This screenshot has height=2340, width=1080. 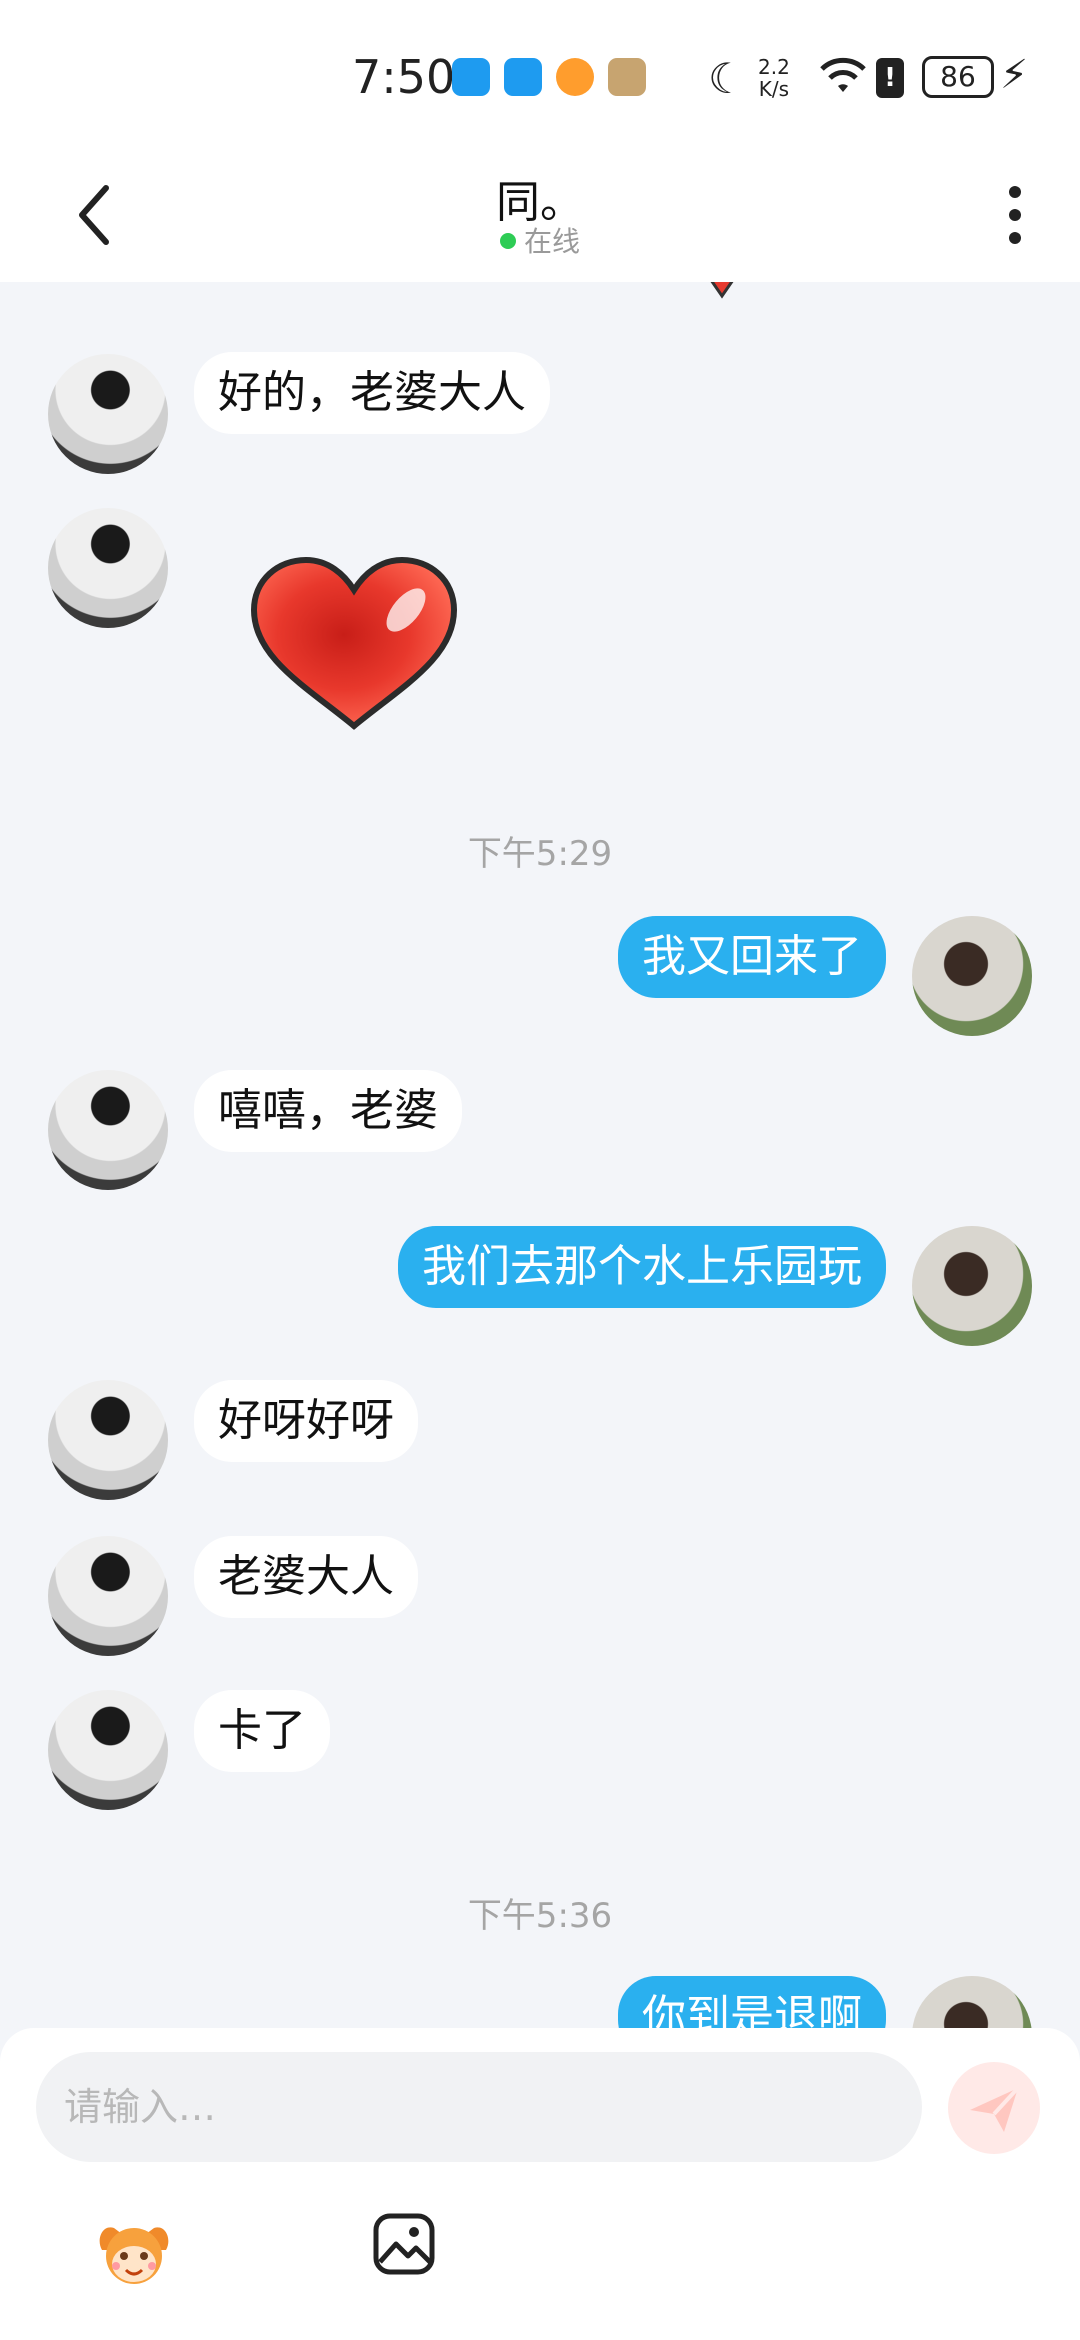 I want to click on outgoing-message: 我又回来了, so click(x=752, y=957).